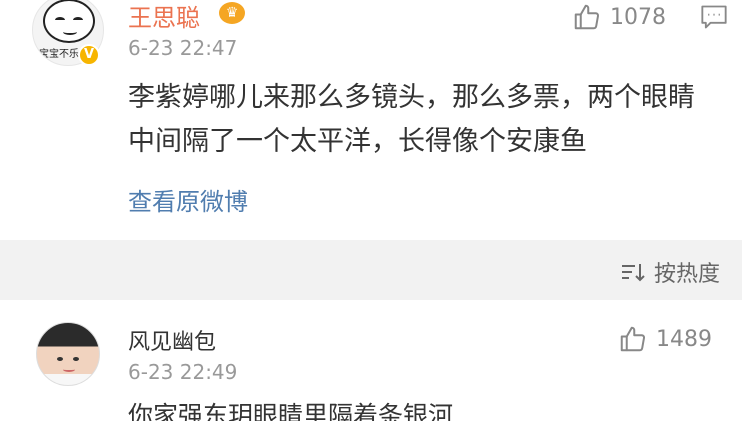 The image size is (742, 421). I want to click on post-like-button: 1078, so click(619, 17).